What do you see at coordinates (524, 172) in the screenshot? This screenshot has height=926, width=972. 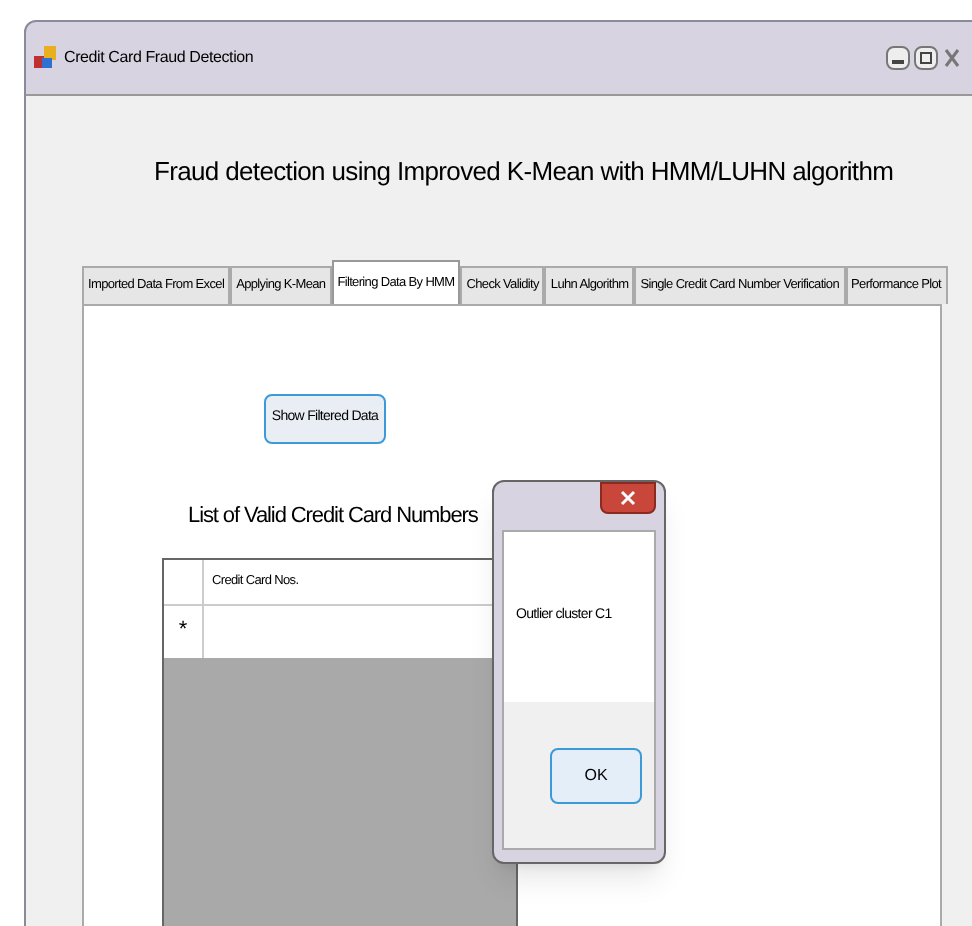 I see `heading: Fraud detection using Improved K-Mean with HMM/LUHN algorithm` at bounding box center [524, 172].